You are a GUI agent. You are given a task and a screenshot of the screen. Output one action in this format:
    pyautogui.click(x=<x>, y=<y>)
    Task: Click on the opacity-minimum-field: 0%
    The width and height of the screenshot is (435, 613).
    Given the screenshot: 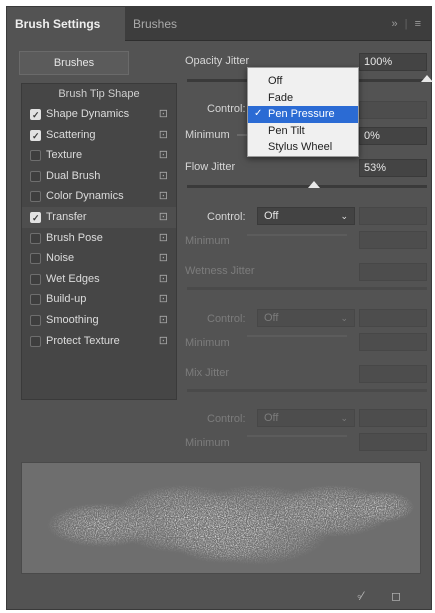 What is the action you would take?
    pyautogui.click(x=393, y=136)
    